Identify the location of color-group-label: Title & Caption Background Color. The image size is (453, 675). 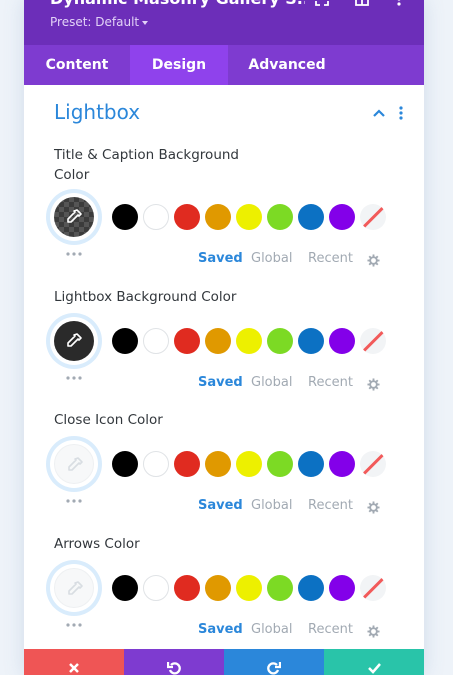
(146, 165).